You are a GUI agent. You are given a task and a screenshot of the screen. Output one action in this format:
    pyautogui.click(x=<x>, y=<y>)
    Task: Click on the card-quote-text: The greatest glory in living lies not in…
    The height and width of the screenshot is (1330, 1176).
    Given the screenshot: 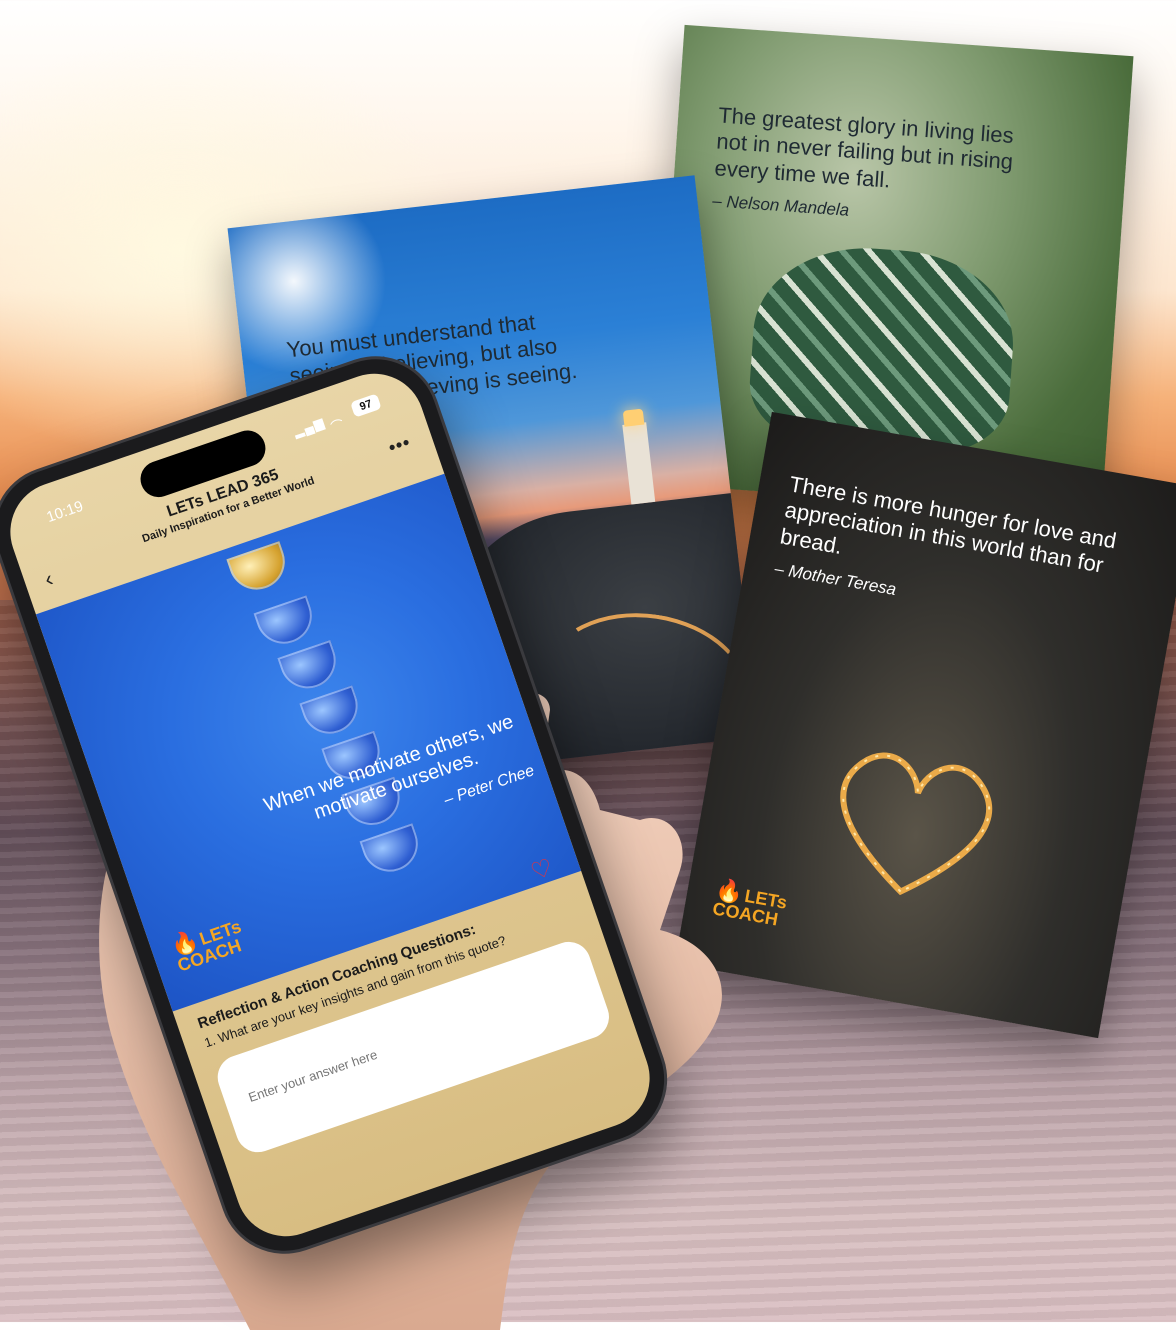 What is the action you would take?
    pyautogui.click(x=875, y=168)
    